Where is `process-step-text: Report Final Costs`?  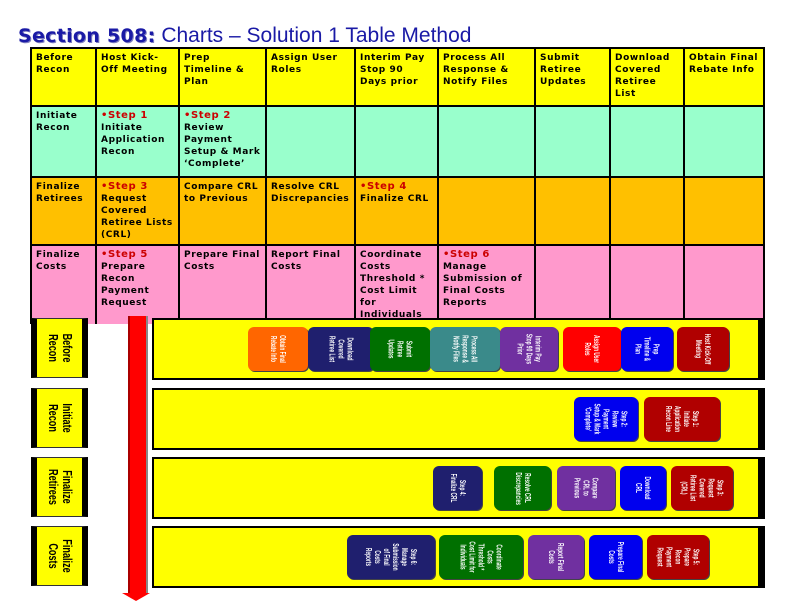
process-step-text: Report Final Costs is located at coordinates (556, 556).